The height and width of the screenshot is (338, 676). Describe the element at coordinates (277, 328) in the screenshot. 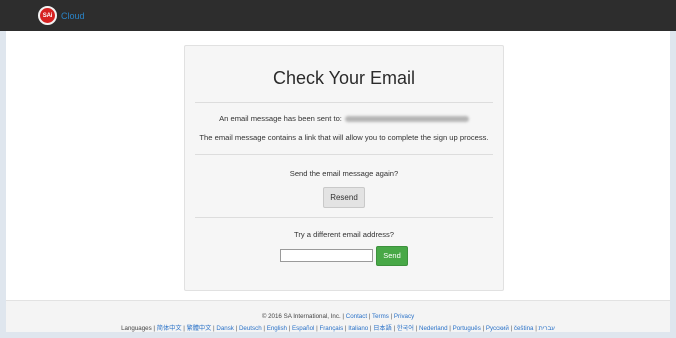

I see `language-link: English` at that location.